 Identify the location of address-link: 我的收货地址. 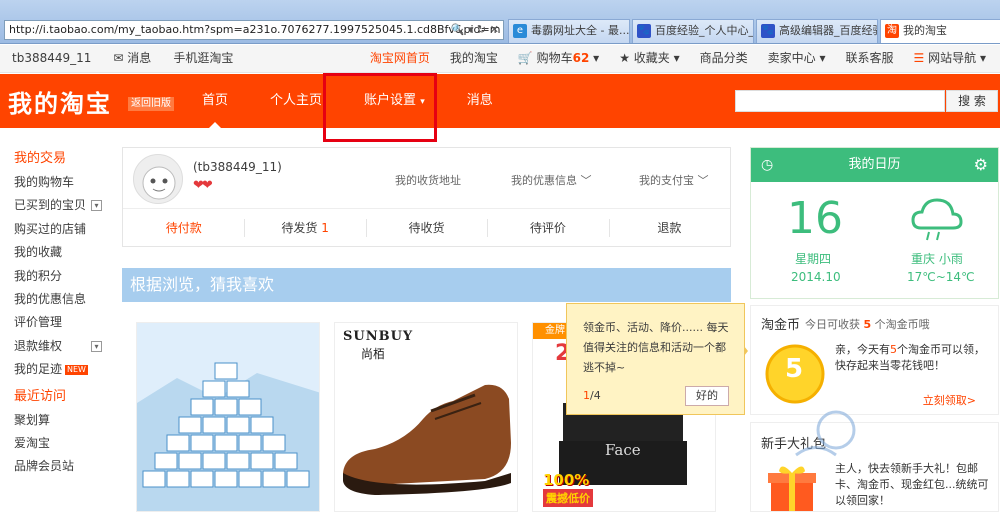
(428, 180).